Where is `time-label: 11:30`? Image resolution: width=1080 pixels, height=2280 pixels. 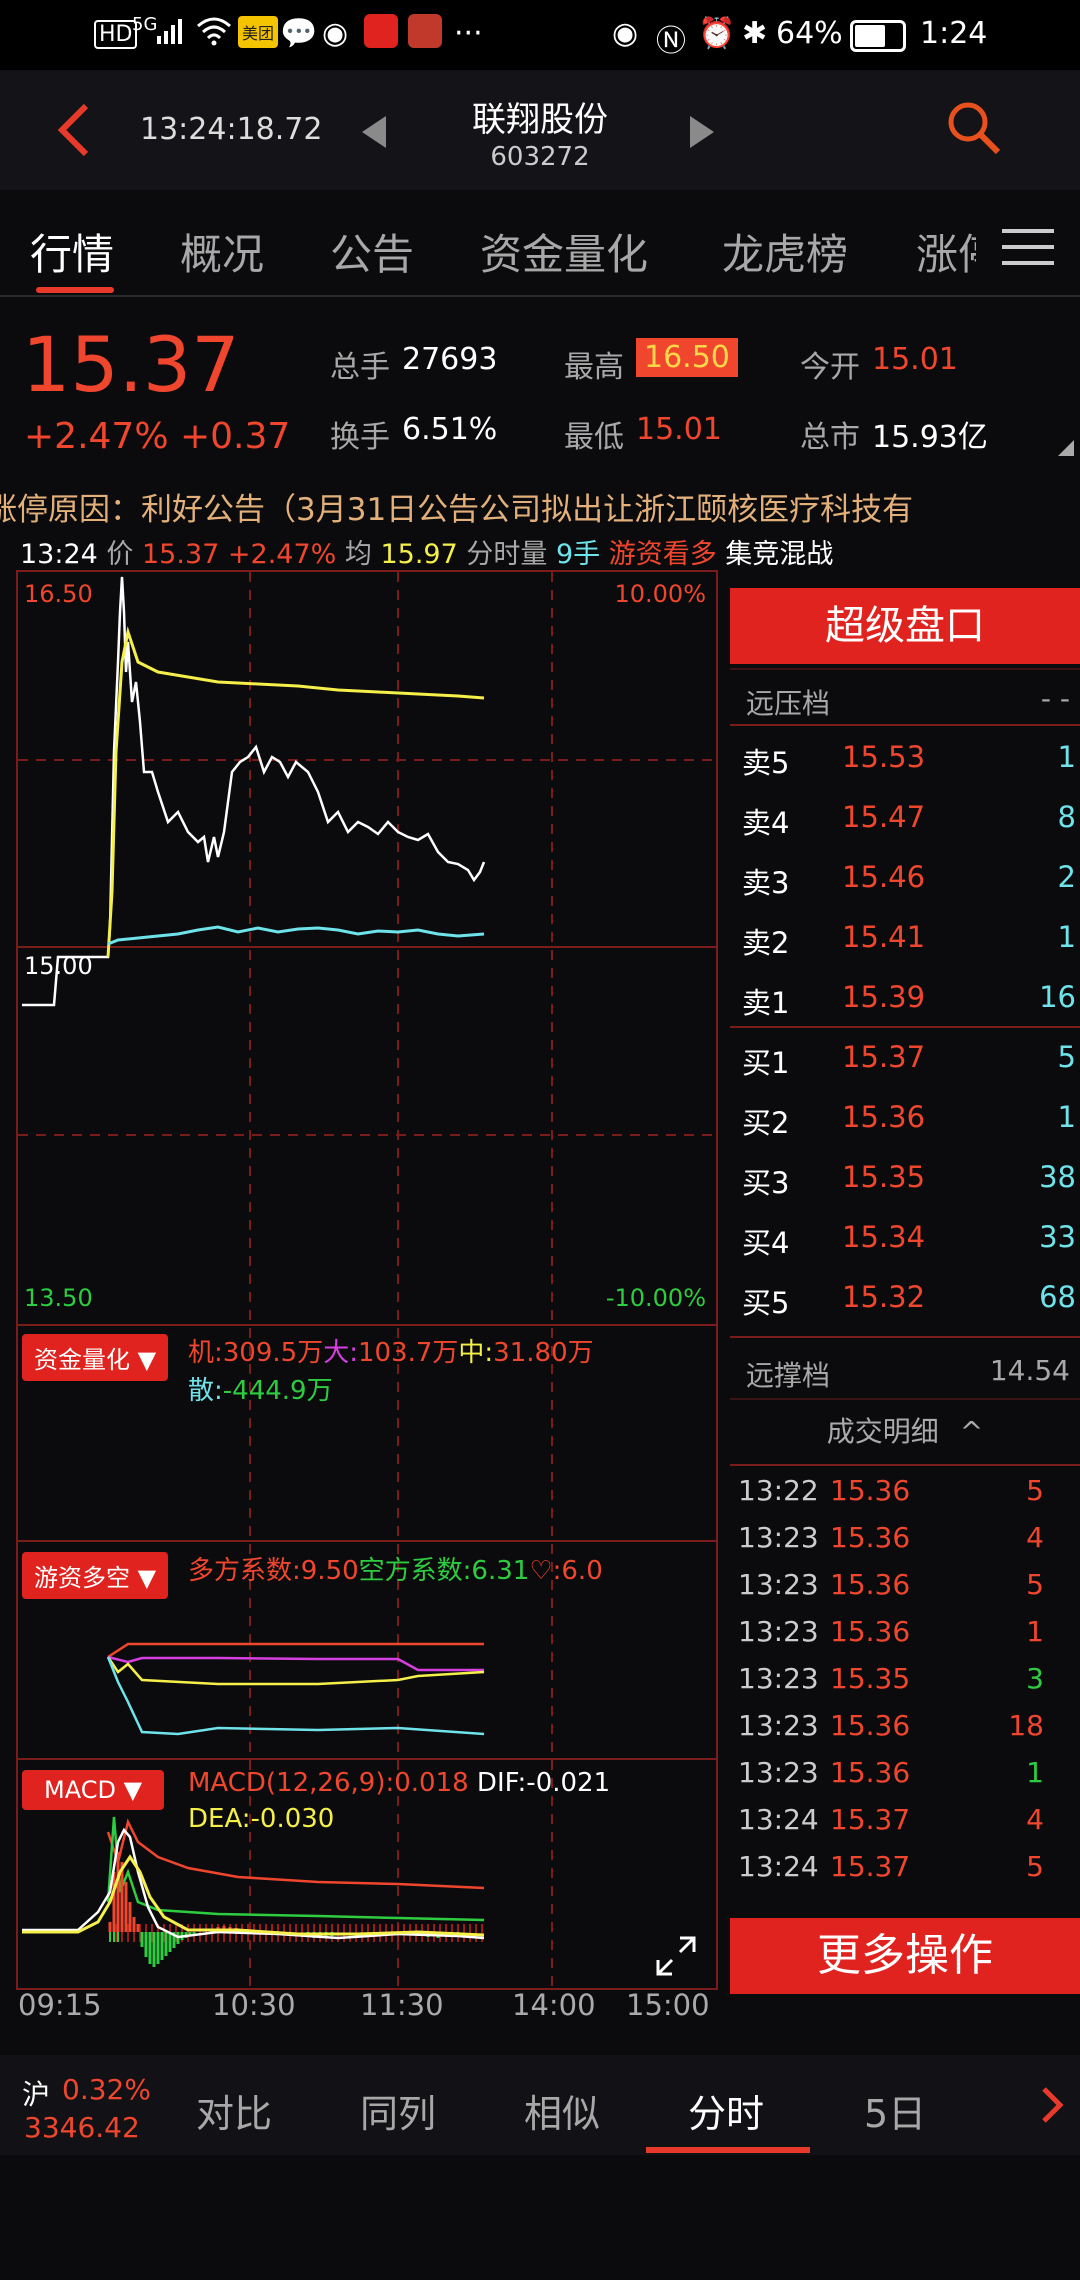
time-label: 11:30 is located at coordinates (402, 2005).